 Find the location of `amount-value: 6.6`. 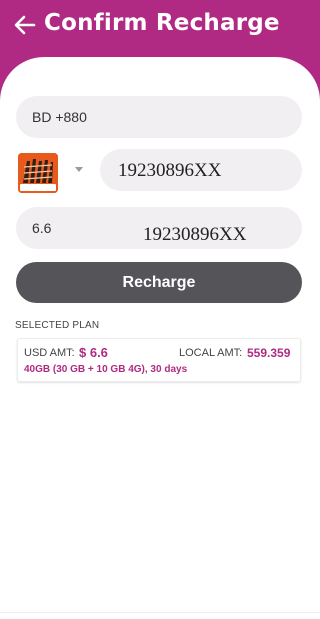

amount-value: 6.6 is located at coordinates (42, 228).